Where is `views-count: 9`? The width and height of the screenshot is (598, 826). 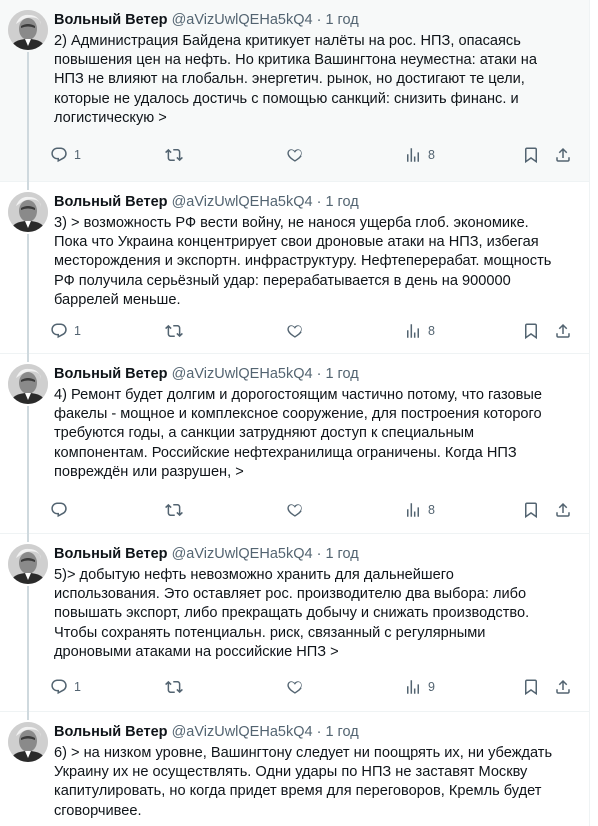
views-count: 9 is located at coordinates (431, 687).